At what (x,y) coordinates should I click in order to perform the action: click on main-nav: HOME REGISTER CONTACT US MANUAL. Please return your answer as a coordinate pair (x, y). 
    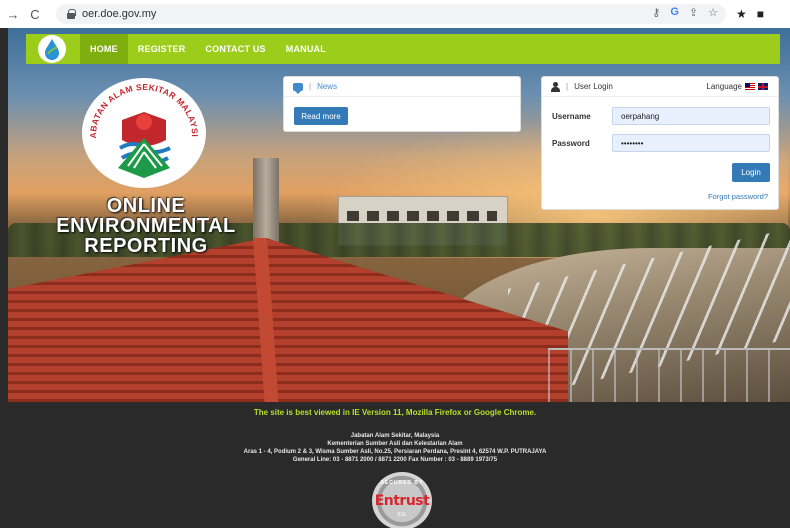
    Looking at the image, I should click on (403, 49).